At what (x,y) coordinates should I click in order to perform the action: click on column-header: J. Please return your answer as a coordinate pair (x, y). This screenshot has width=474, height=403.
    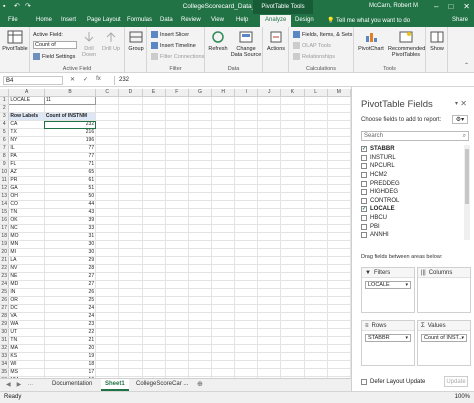
    Looking at the image, I should click on (269, 93).